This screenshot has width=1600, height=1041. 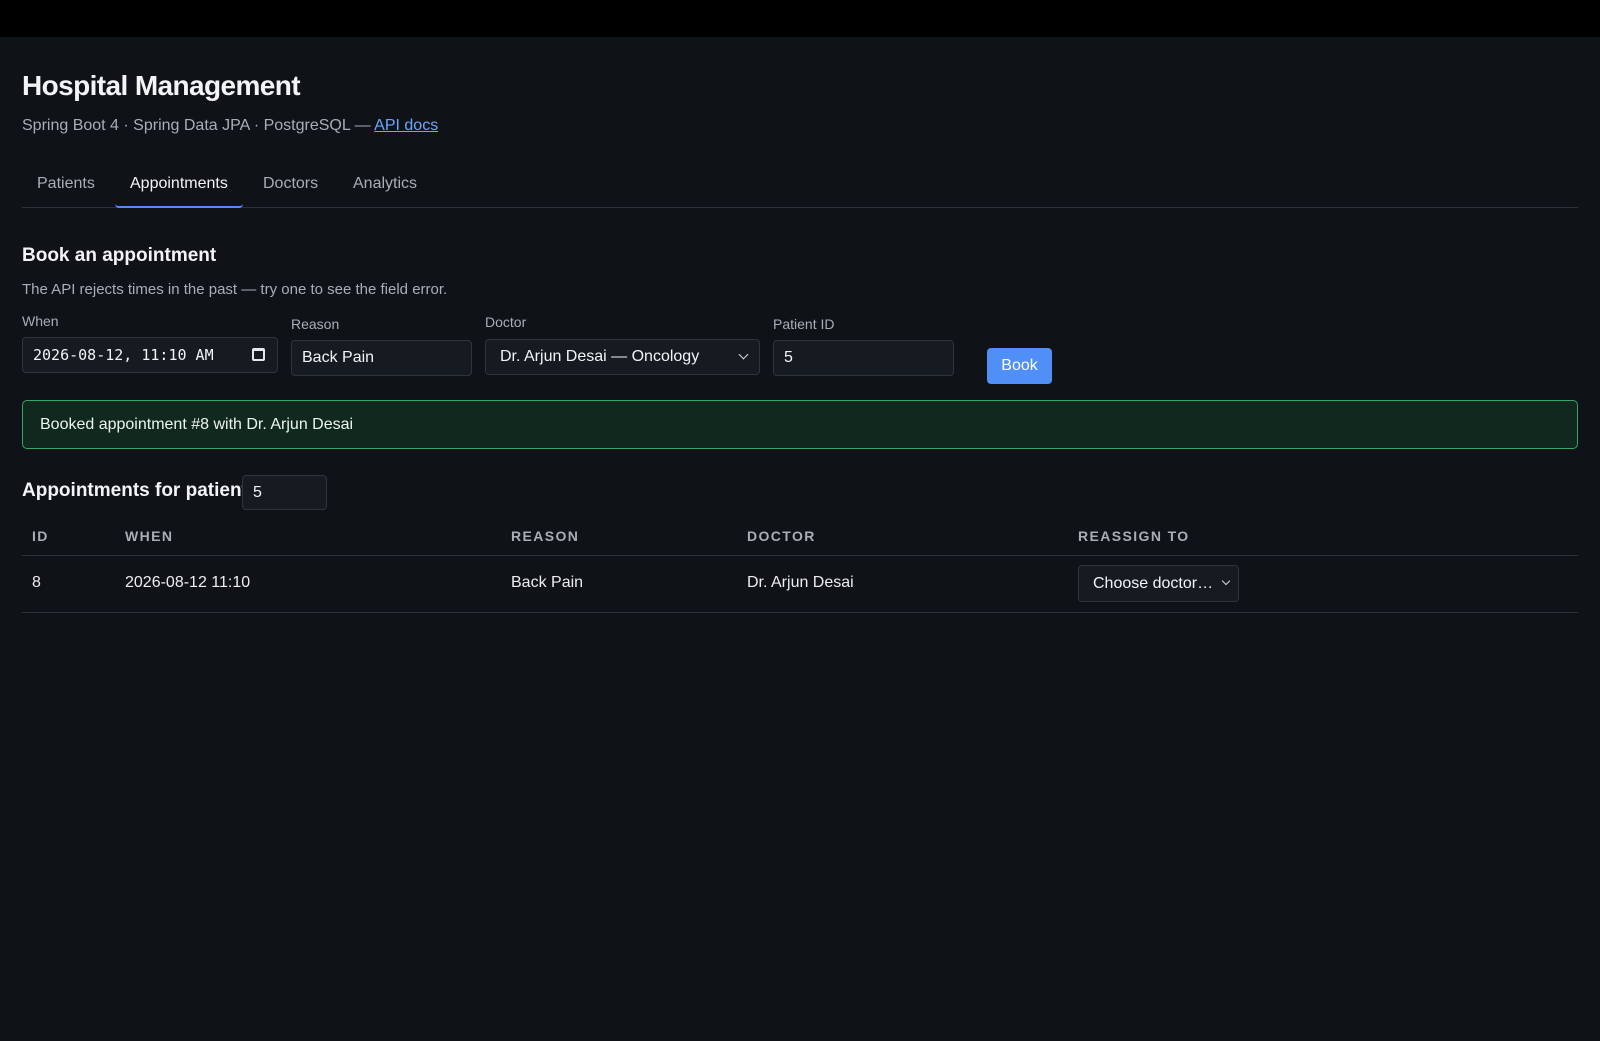 What do you see at coordinates (36, 582) in the screenshot?
I see `cell-id: 8` at bounding box center [36, 582].